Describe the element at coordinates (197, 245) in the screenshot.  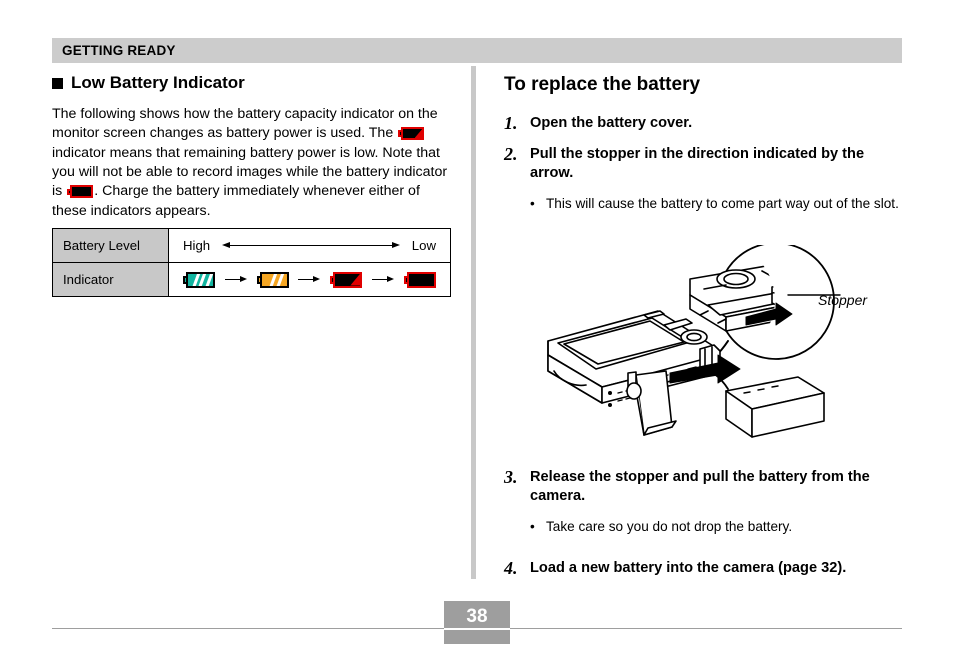
I see `level-high-label: High` at that location.